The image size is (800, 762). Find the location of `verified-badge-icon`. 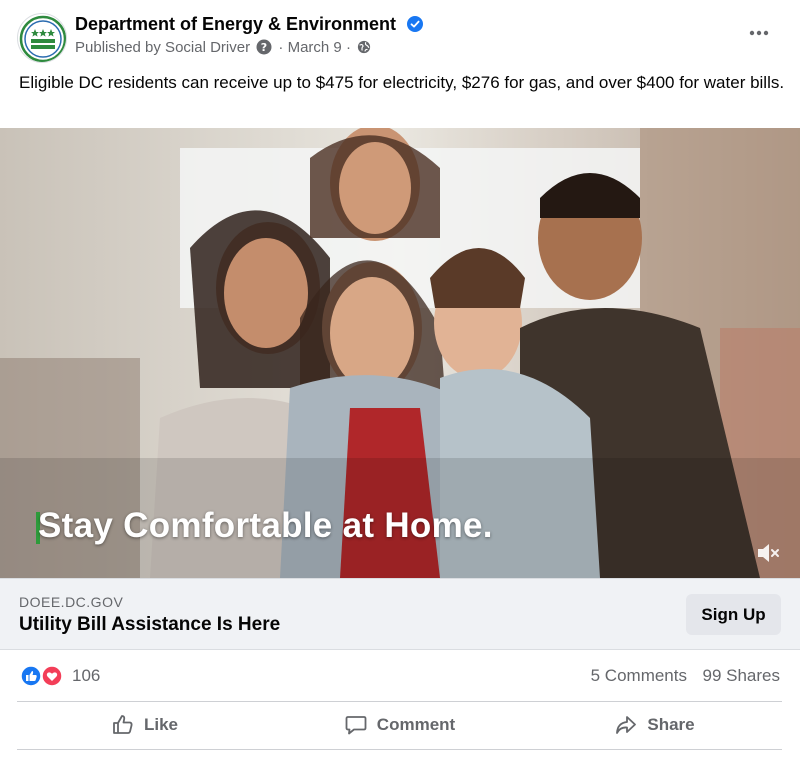

verified-badge-icon is located at coordinates (415, 24).